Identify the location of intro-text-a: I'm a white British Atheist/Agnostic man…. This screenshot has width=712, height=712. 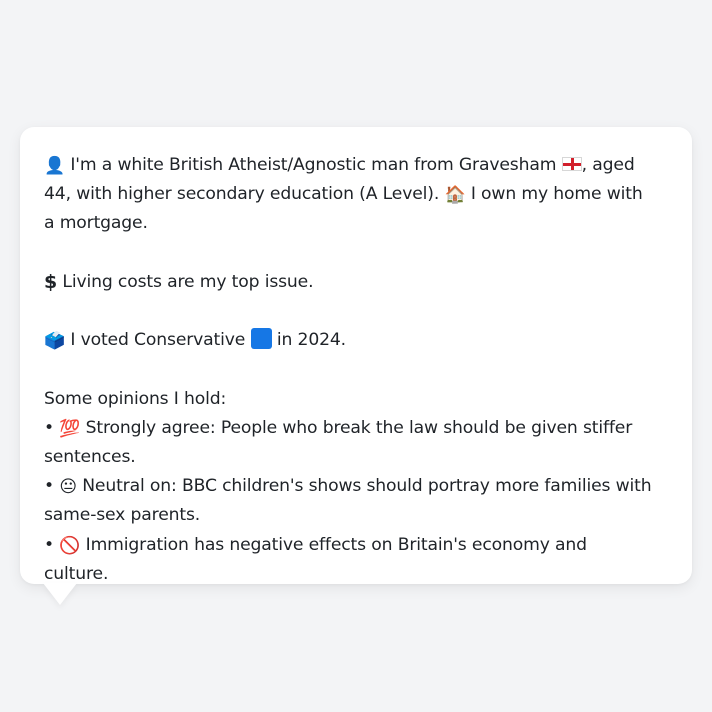
(313, 165).